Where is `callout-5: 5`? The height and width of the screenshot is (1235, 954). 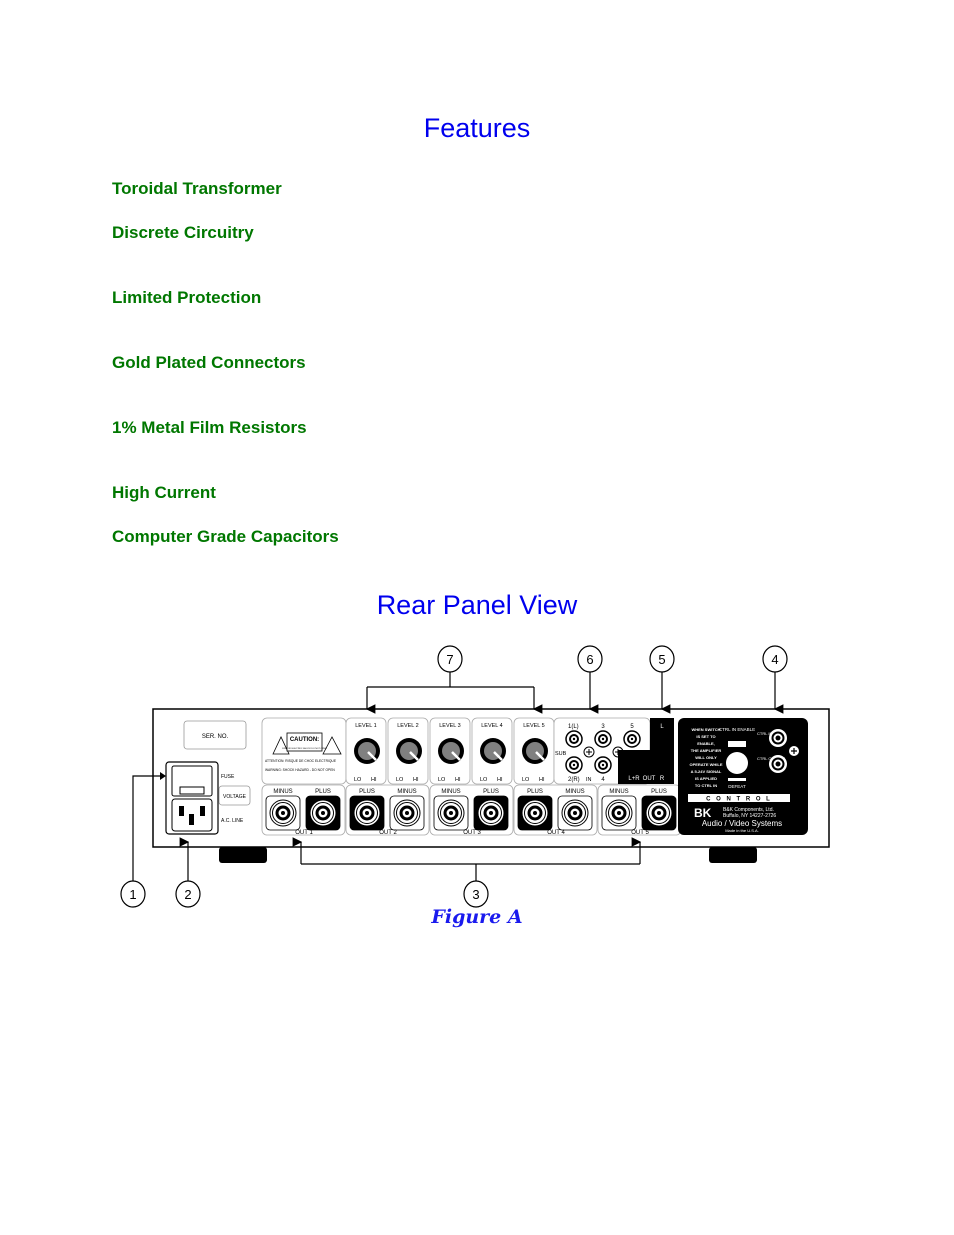
callout-5: 5 is located at coordinates (662, 659).